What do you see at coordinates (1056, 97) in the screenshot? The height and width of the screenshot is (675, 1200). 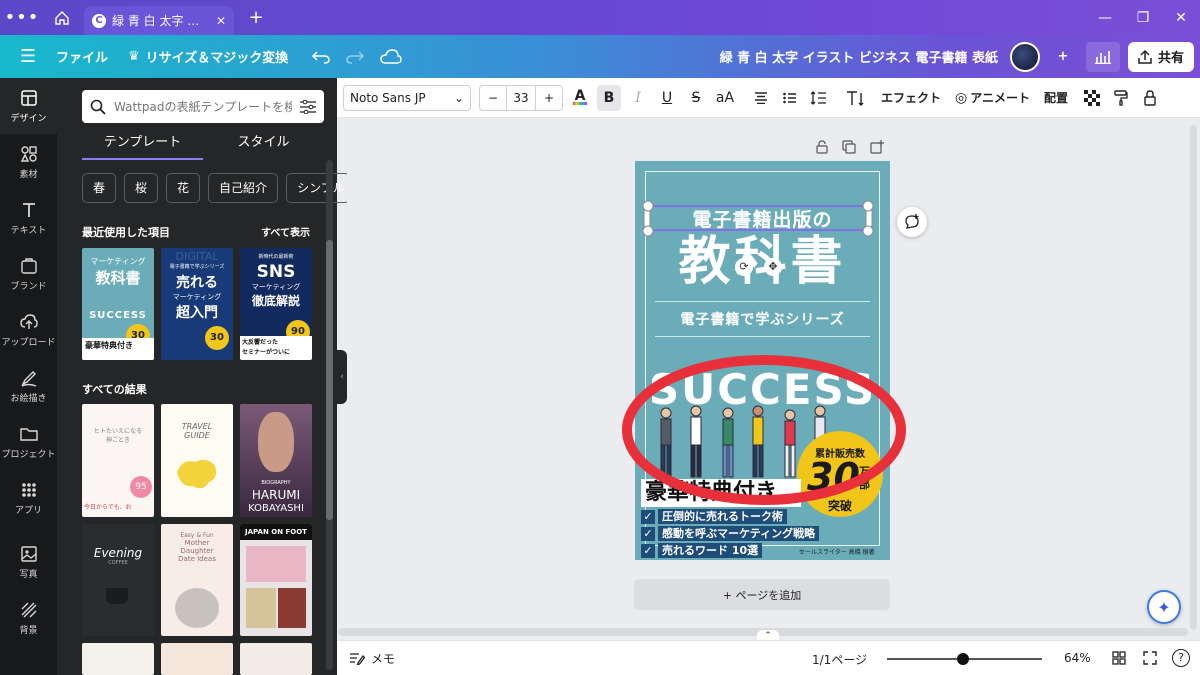 I see `position-button: 配置` at bounding box center [1056, 97].